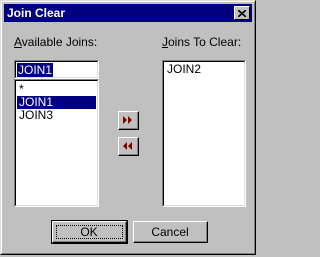 The height and width of the screenshot is (257, 320). What do you see at coordinates (56, 115) in the screenshot?
I see `available-list-item: JOIN3` at bounding box center [56, 115].